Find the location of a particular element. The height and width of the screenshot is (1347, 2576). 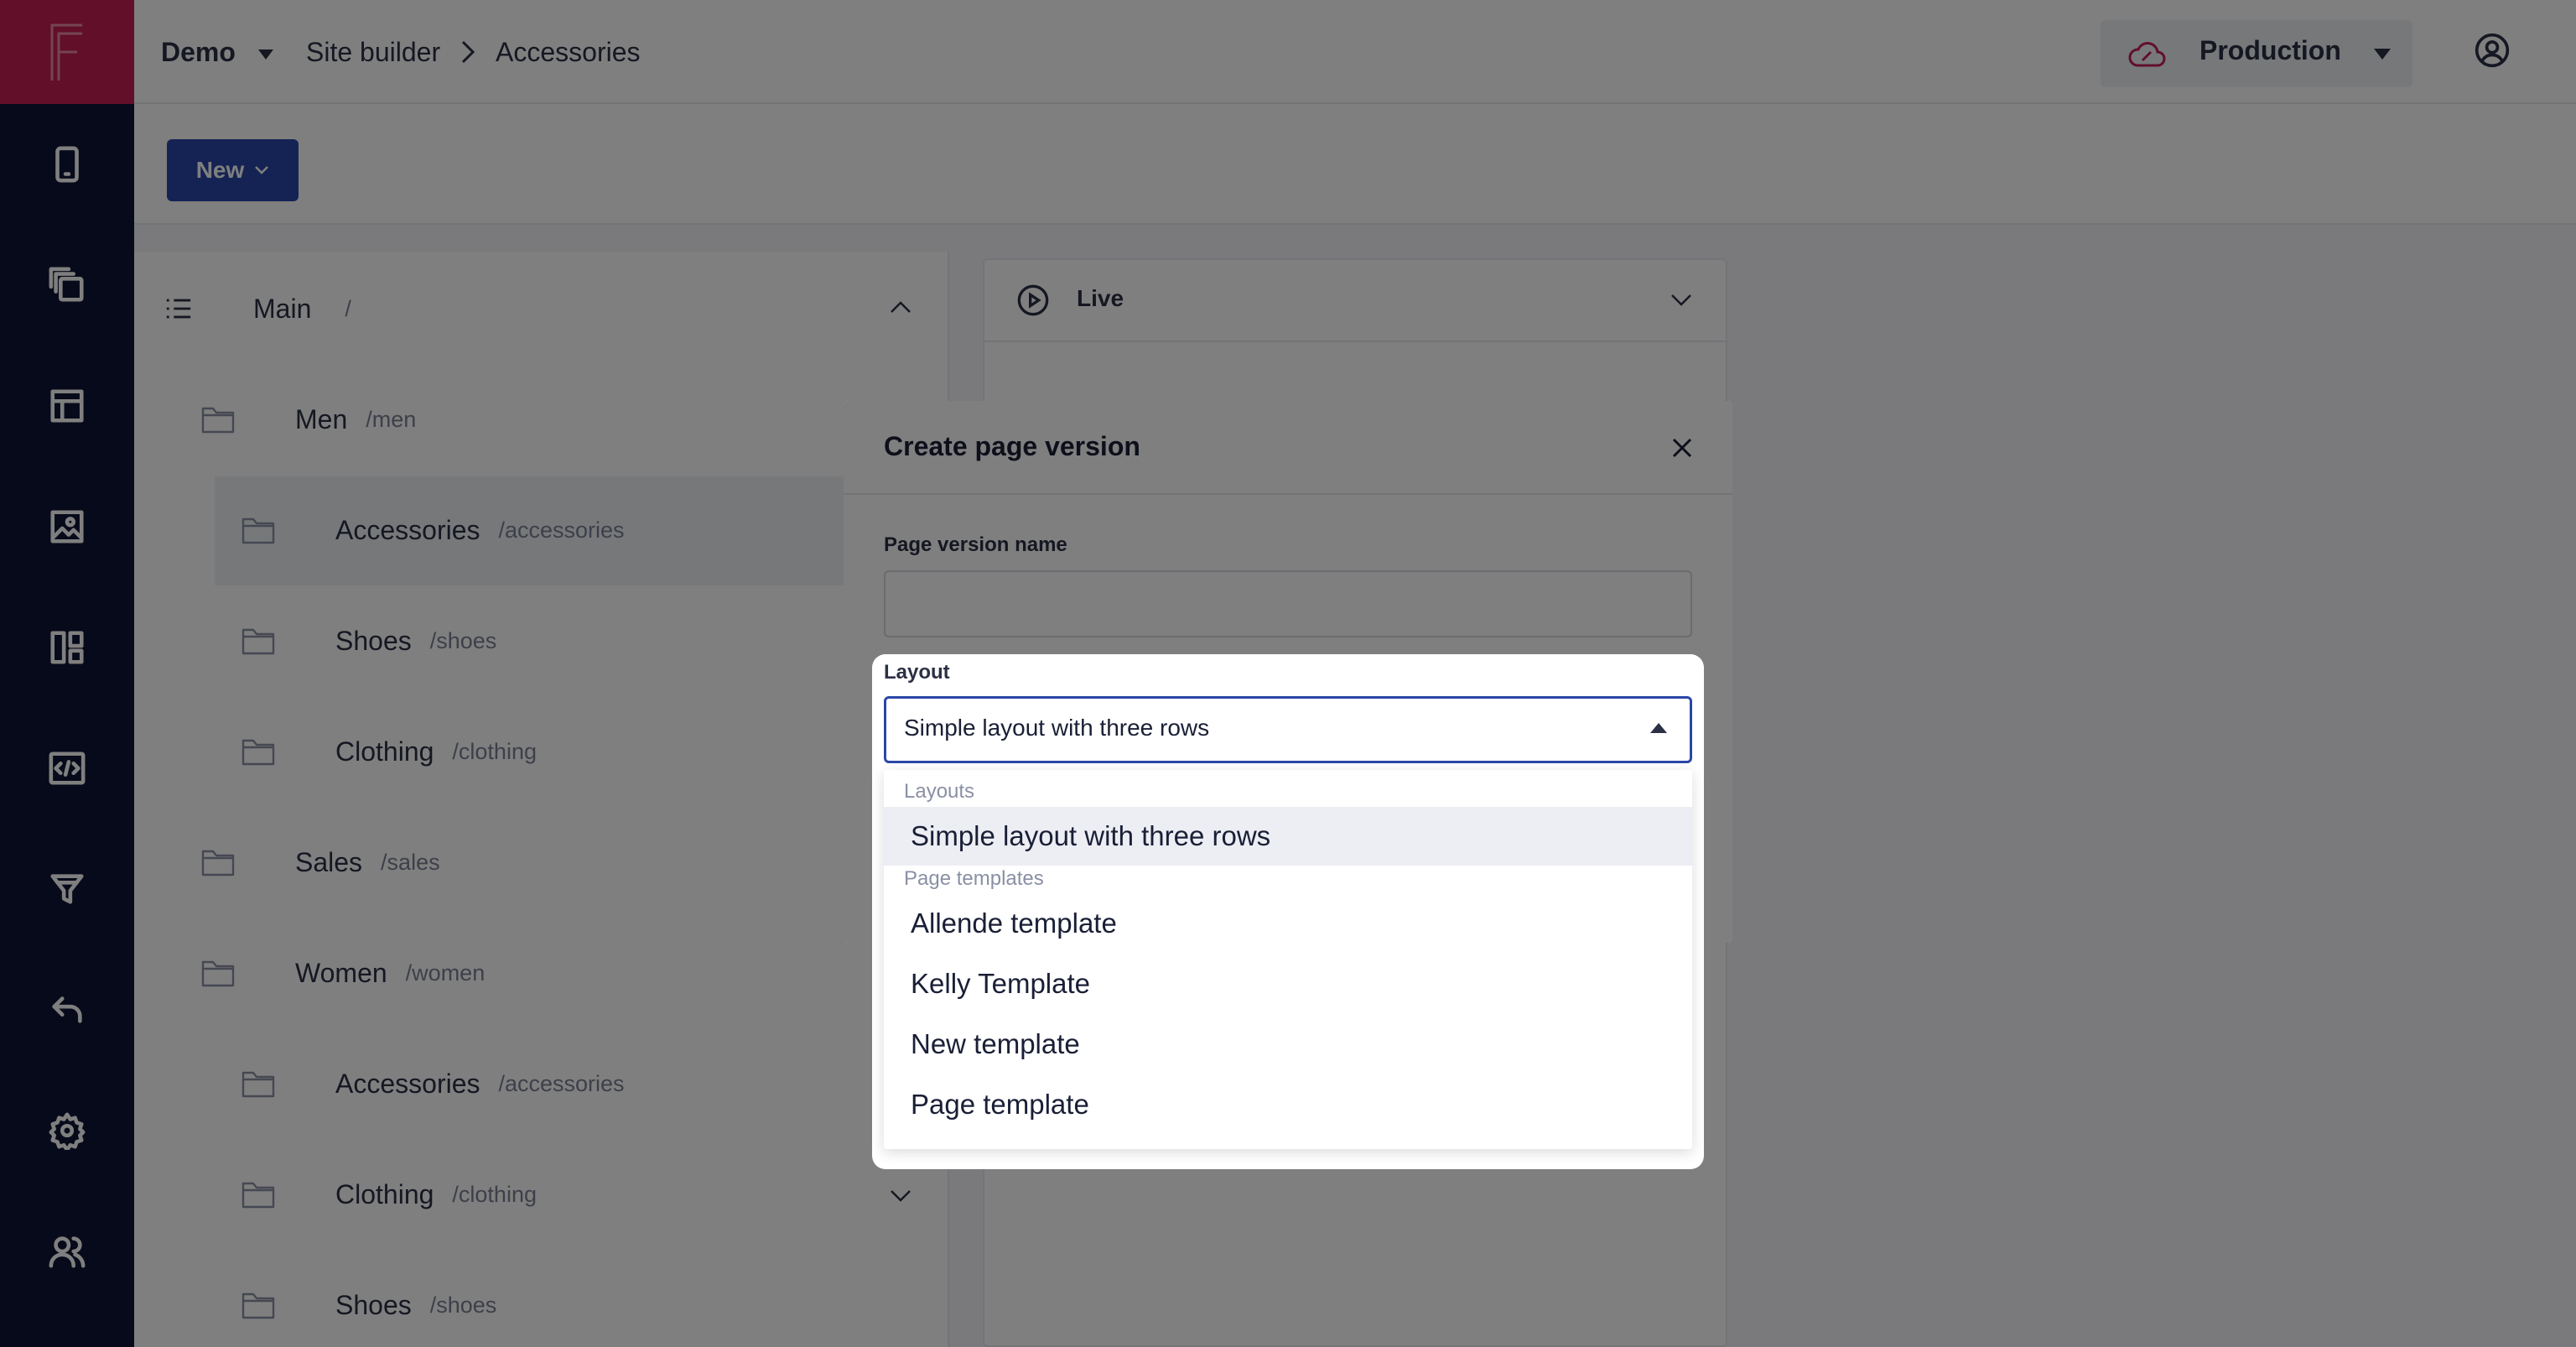

dropdown-option: Kelly Template is located at coordinates (1288, 984).